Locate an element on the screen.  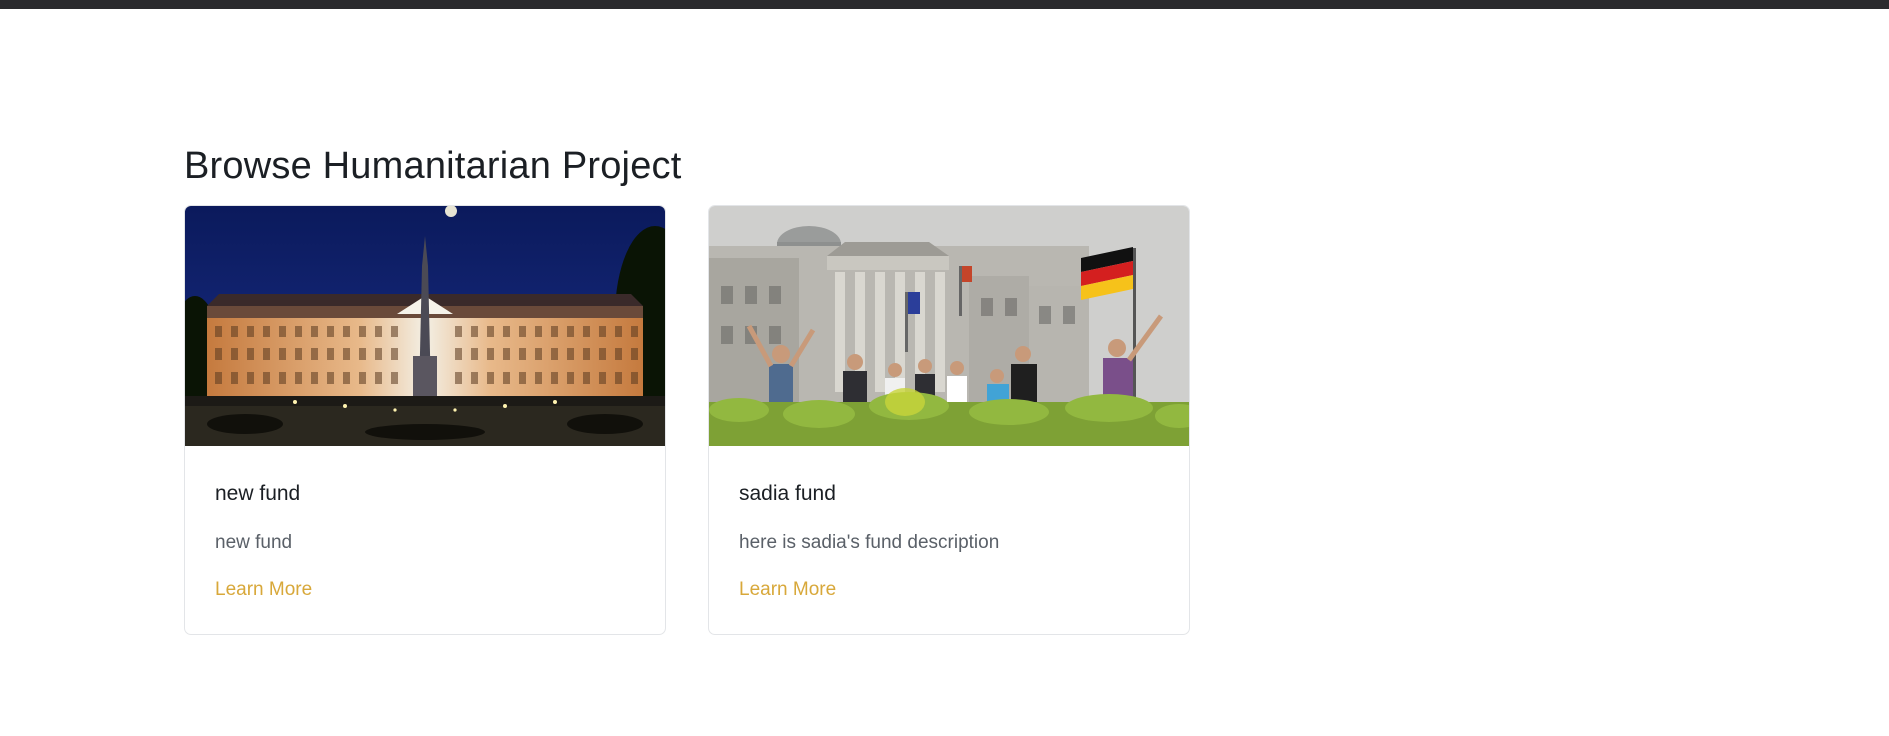
page-title: Browse Humanitarian Project is located at coordinates (433, 166).